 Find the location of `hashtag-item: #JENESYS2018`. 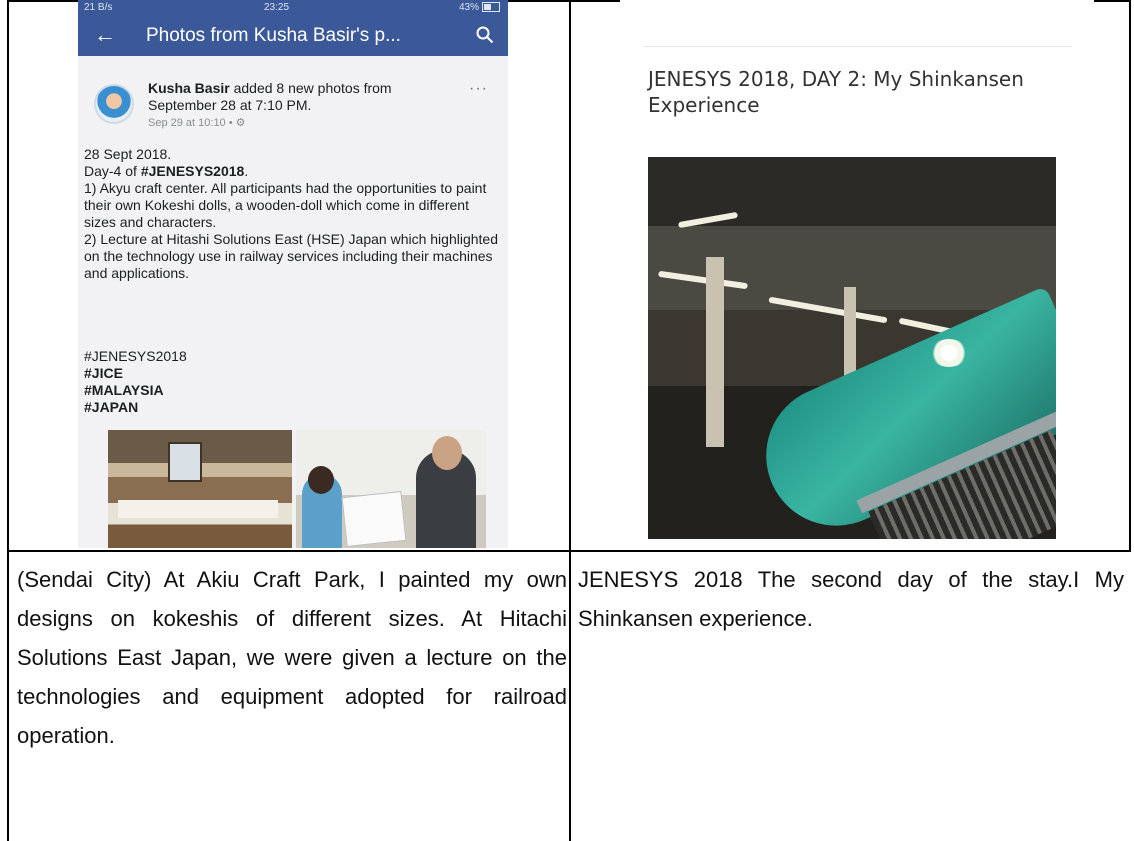

hashtag-item: #JENESYS2018 is located at coordinates (135, 356).